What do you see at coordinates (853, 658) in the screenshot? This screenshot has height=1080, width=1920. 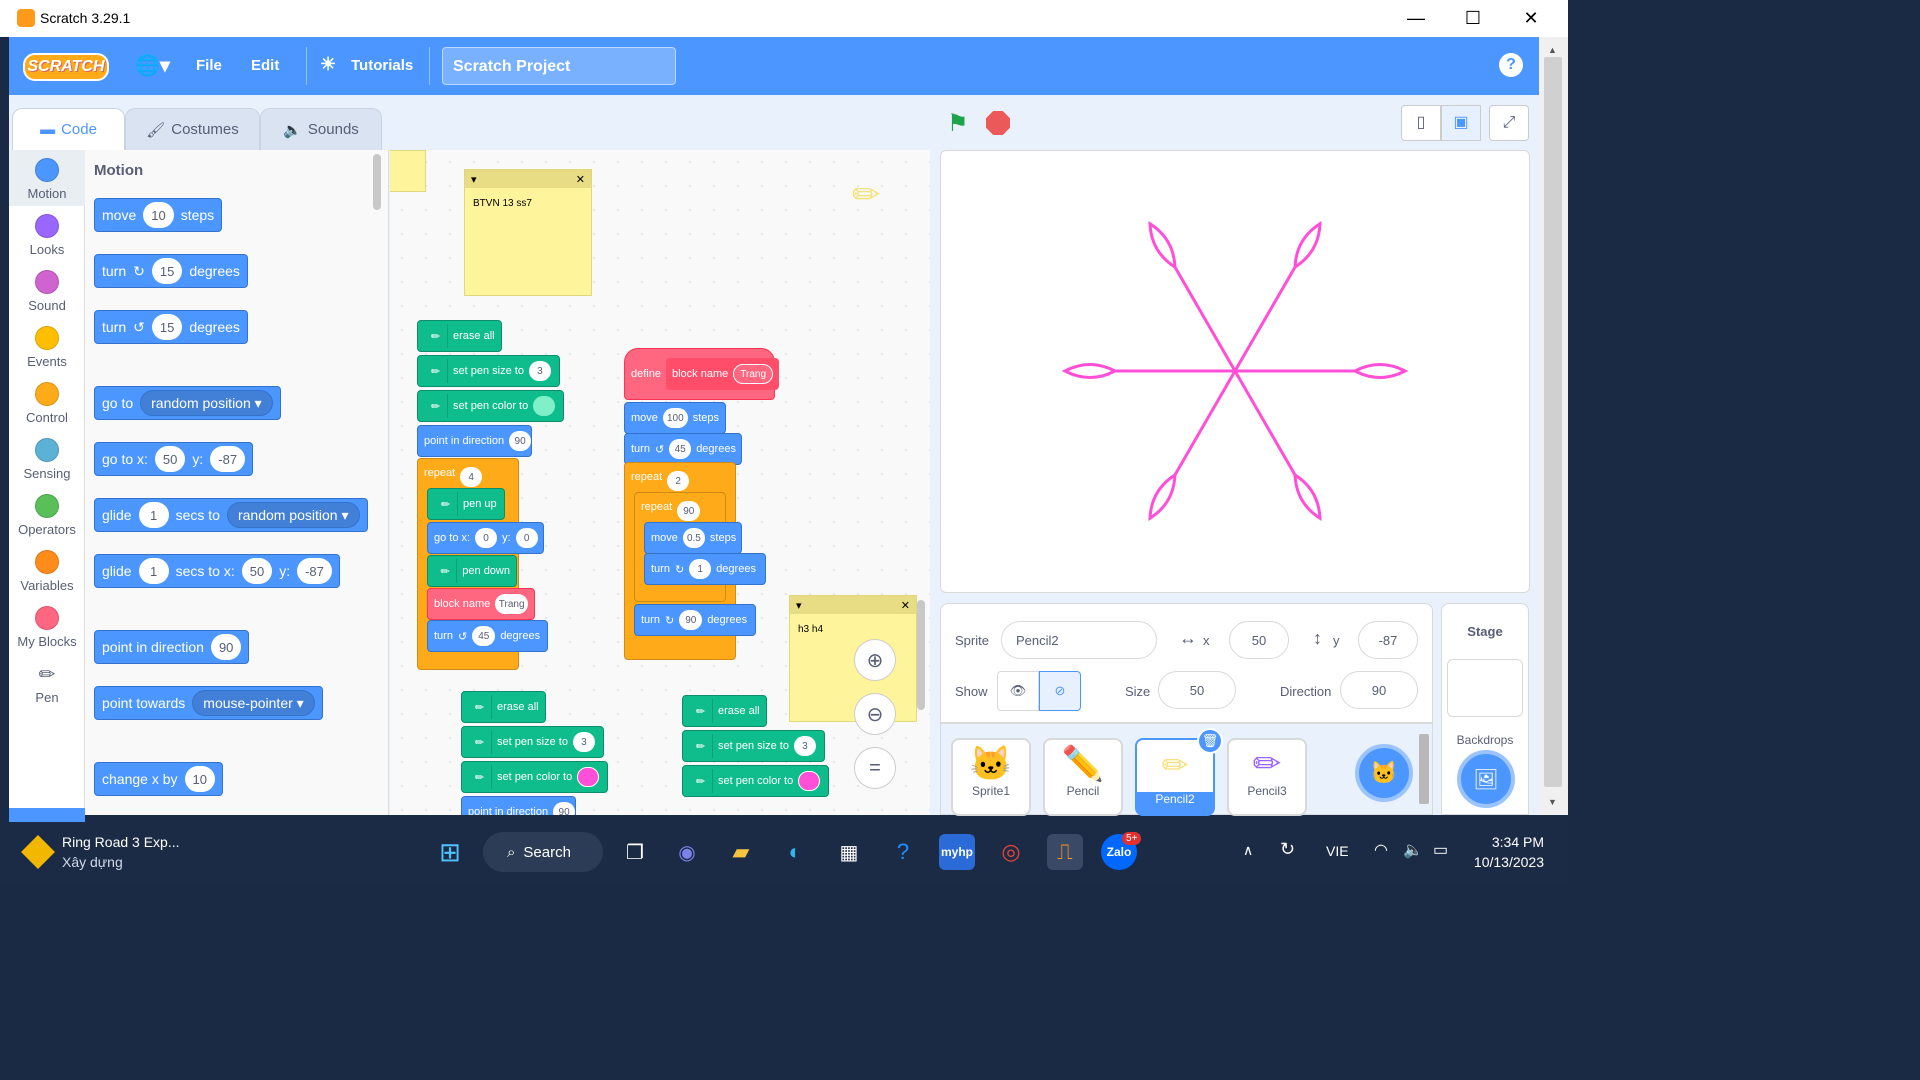 I see `comment-note: ▾ ✕ h3 h4` at bounding box center [853, 658].